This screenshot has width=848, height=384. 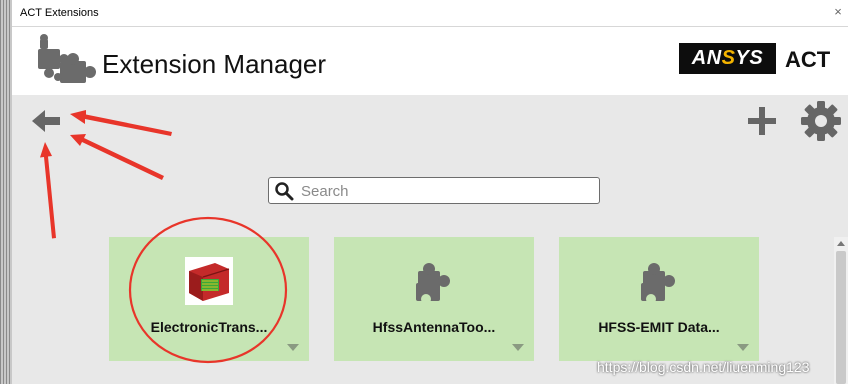 I want to click on window-close-button: ×, so click(x=838, y=12).